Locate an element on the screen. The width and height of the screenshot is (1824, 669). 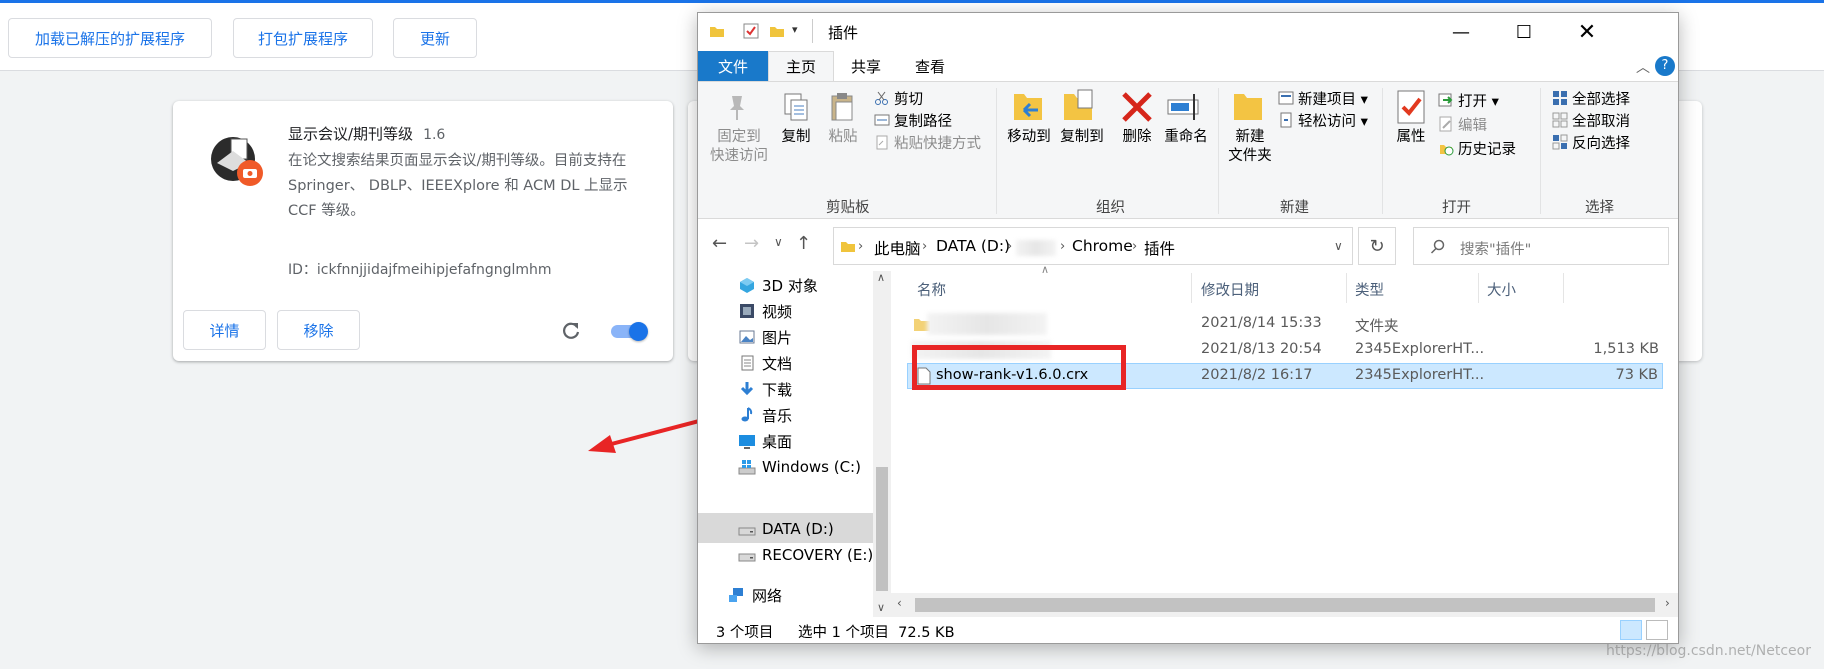
scroll-left-icon: ‹ is located at coordinates (899, 603).